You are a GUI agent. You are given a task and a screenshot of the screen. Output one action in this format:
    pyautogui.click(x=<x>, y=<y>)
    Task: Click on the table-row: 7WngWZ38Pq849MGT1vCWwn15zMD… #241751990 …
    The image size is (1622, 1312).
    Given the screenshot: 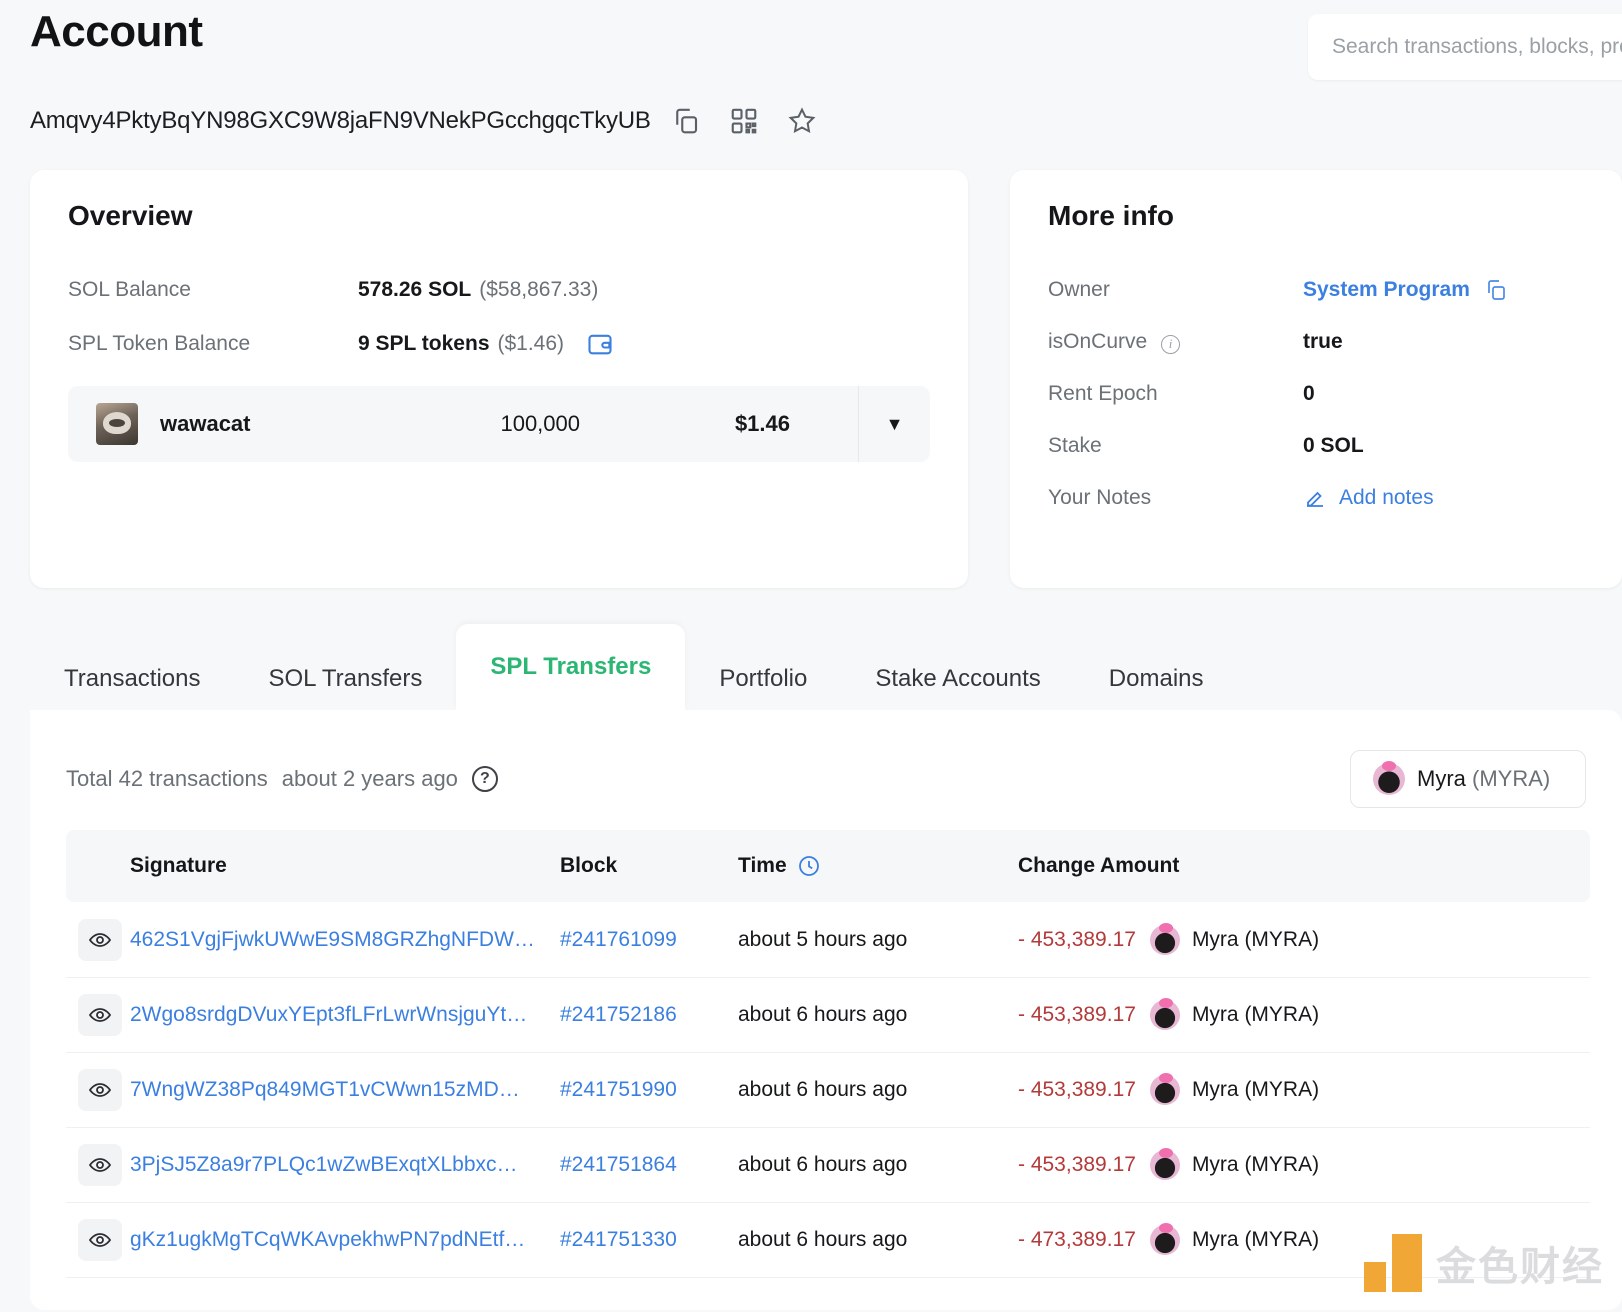 What is the action you would take?
    pyautogui.click(x=828, y=1090)
    